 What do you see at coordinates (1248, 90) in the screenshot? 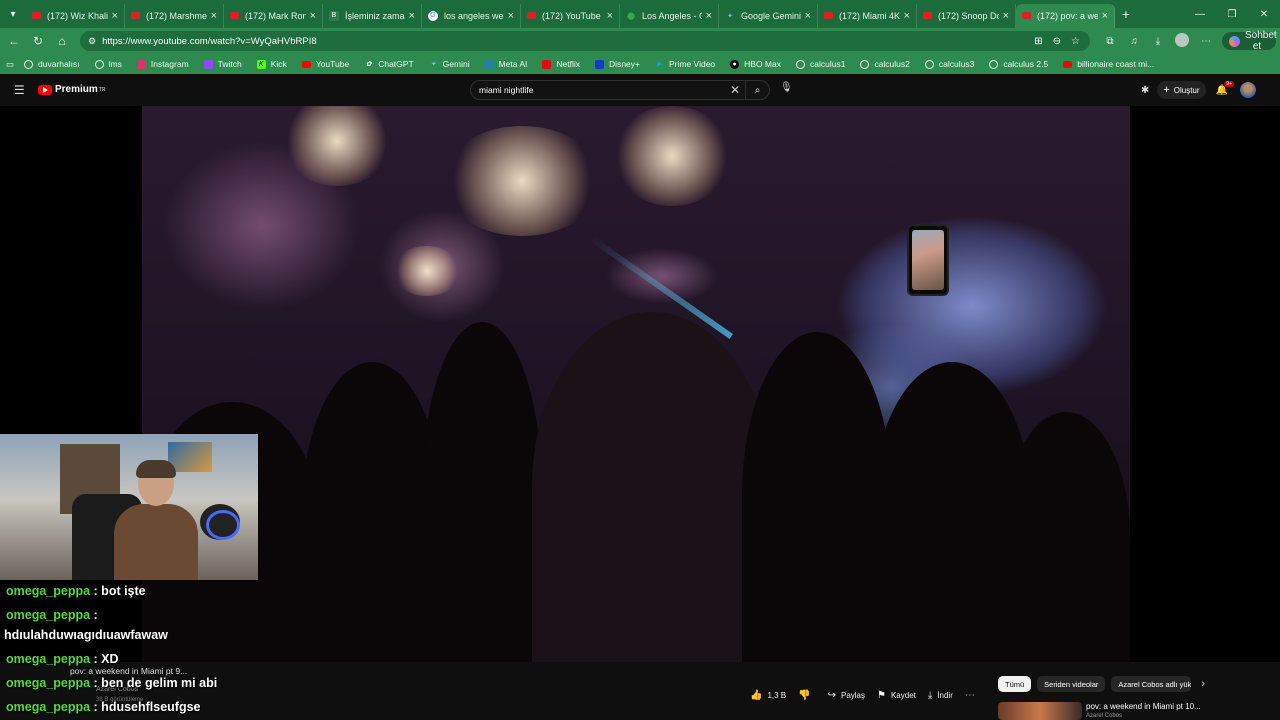
I see `account-avatar` at bounding box center [1248, 90].